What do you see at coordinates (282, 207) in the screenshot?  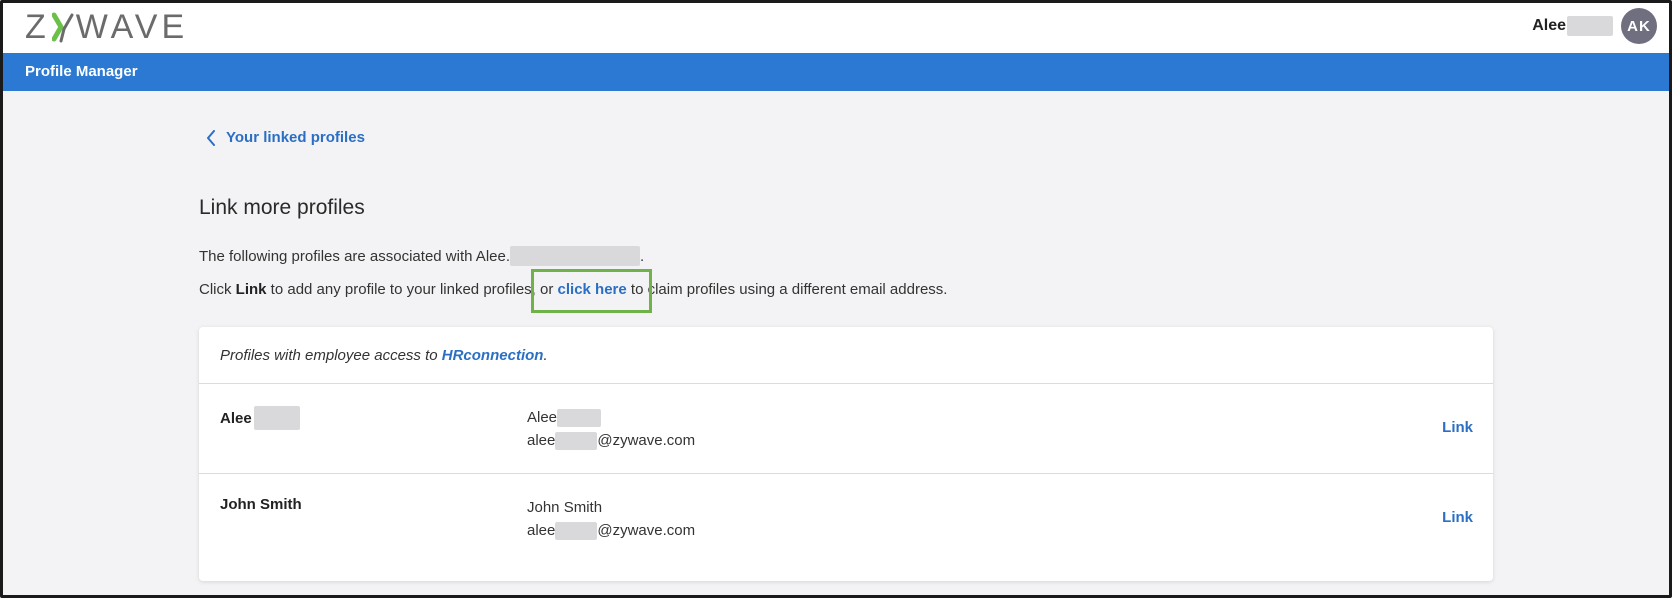 I see `page-title: Link more profiles` at bounding box center [282, 207].